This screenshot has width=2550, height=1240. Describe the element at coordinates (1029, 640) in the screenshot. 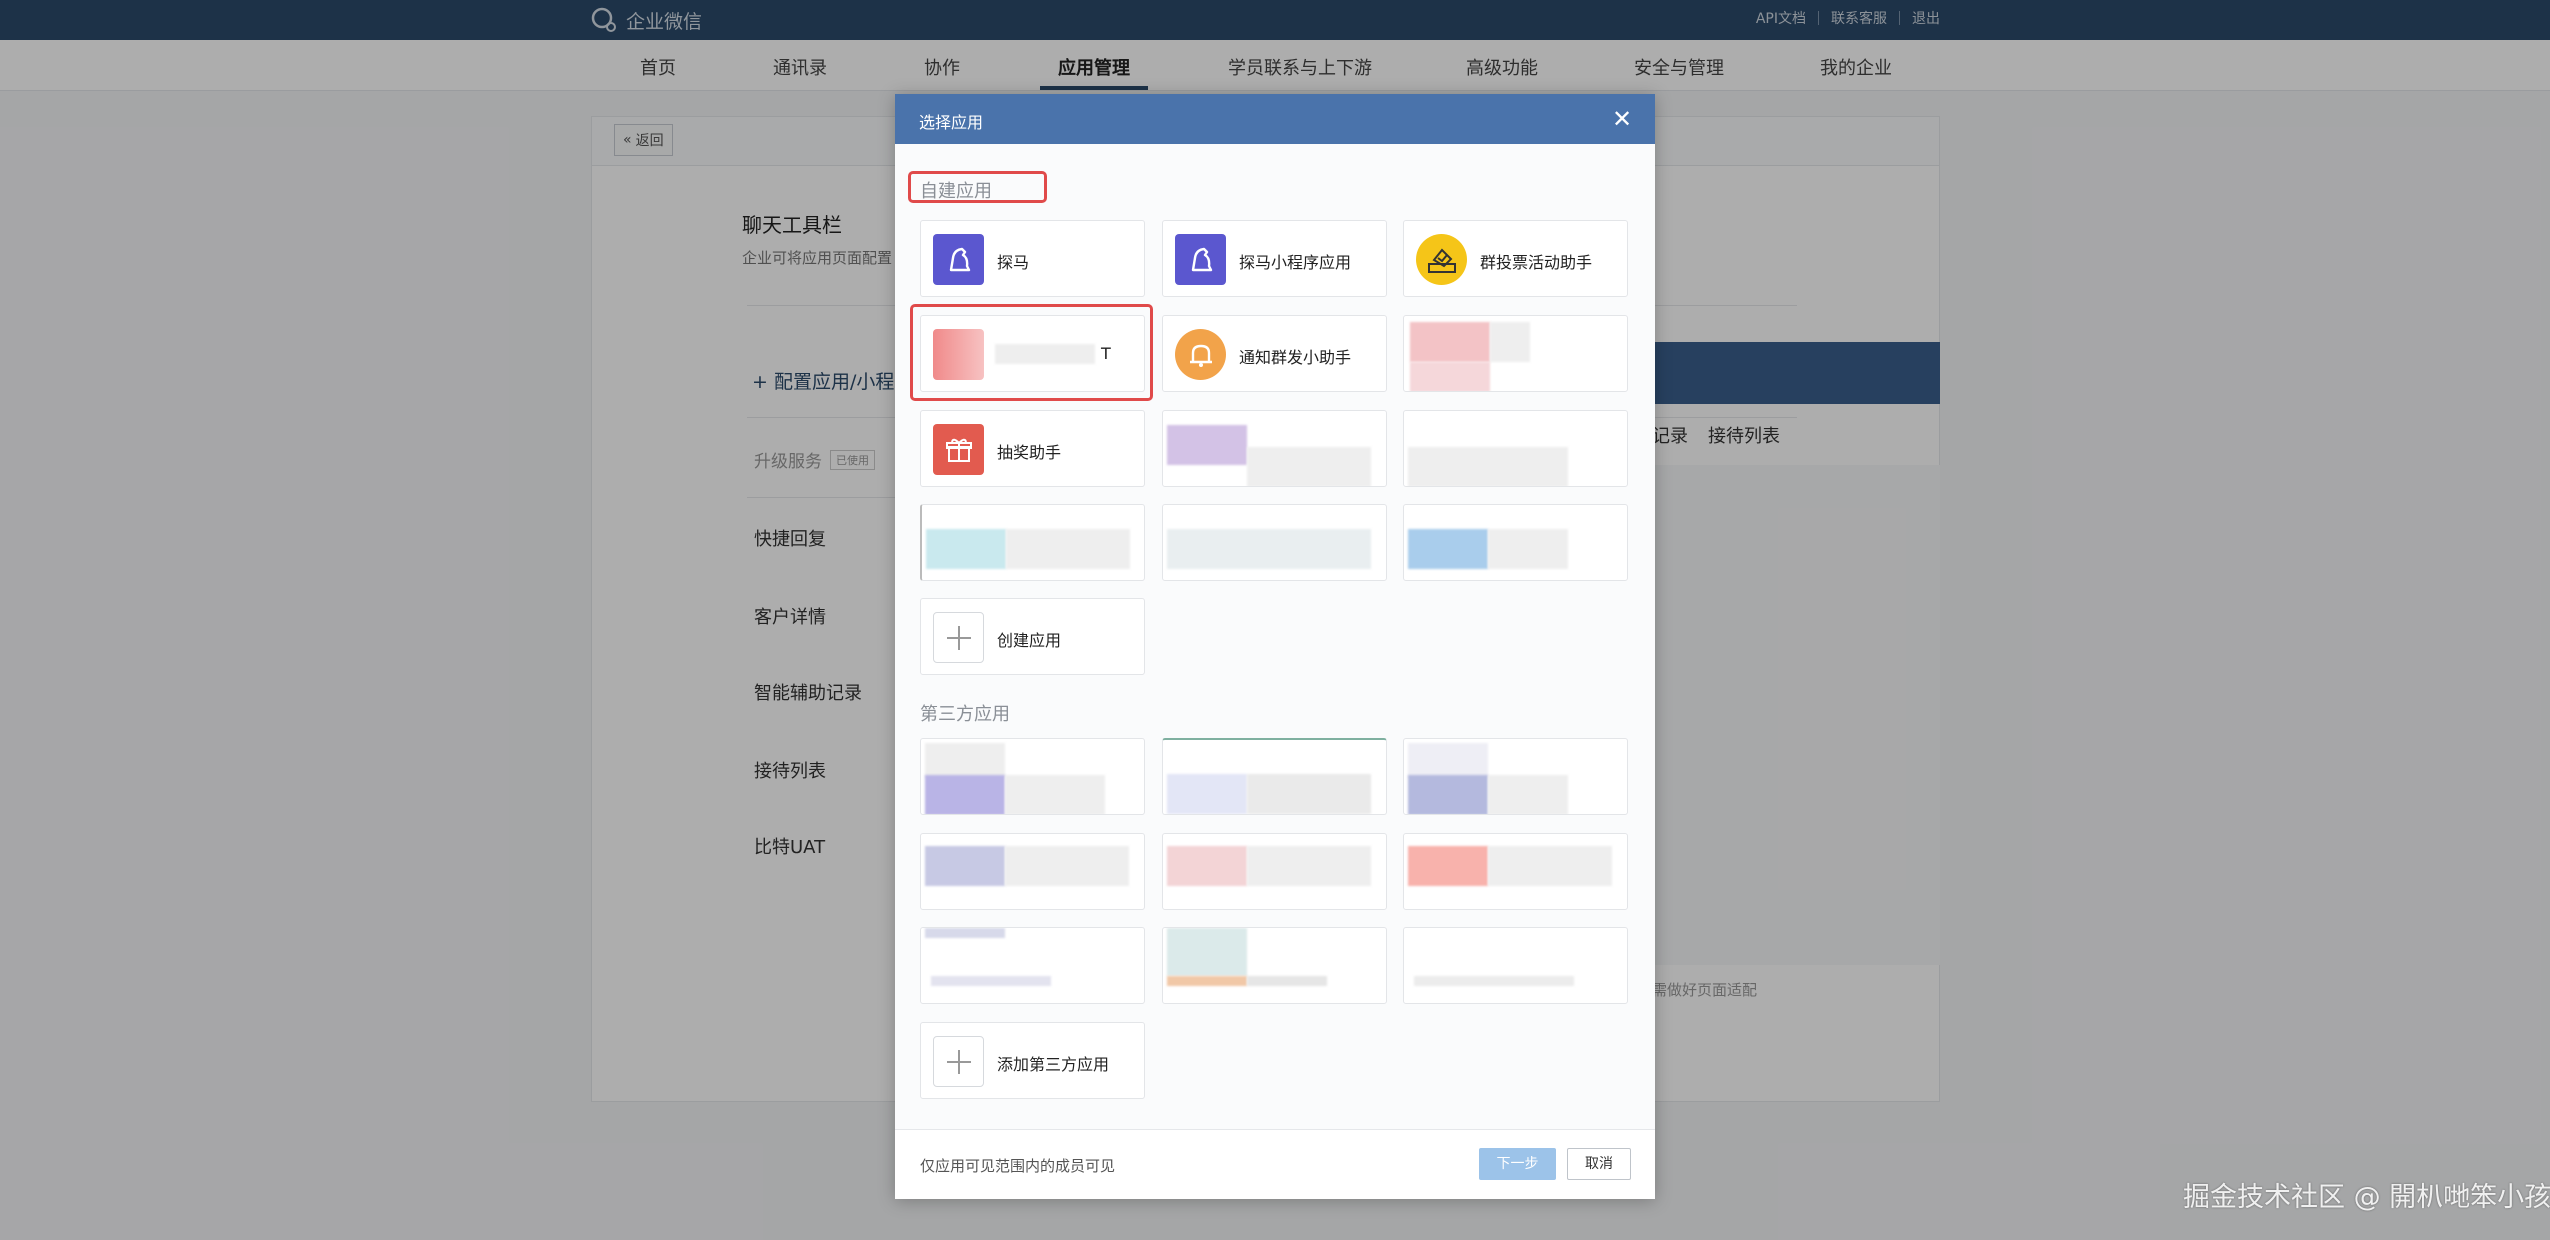

I see `create-app-label: 创建应用` at that location.